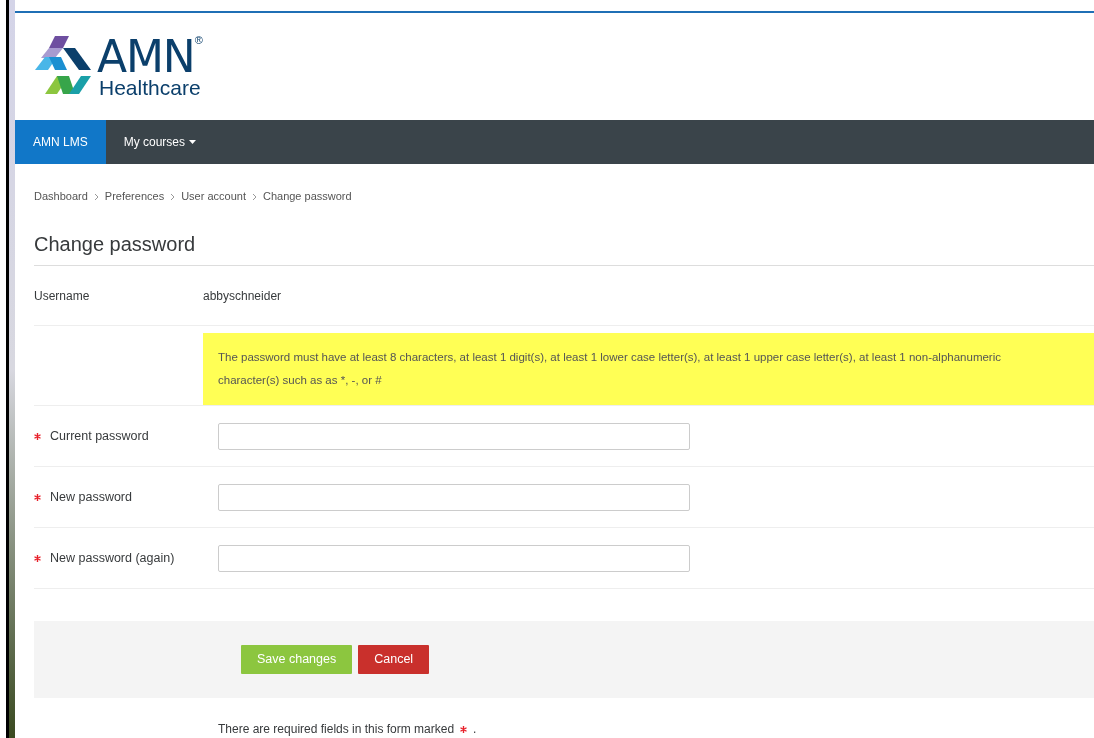  I want to click on breadcrumb-link: Dashboard, so click(61, 196).